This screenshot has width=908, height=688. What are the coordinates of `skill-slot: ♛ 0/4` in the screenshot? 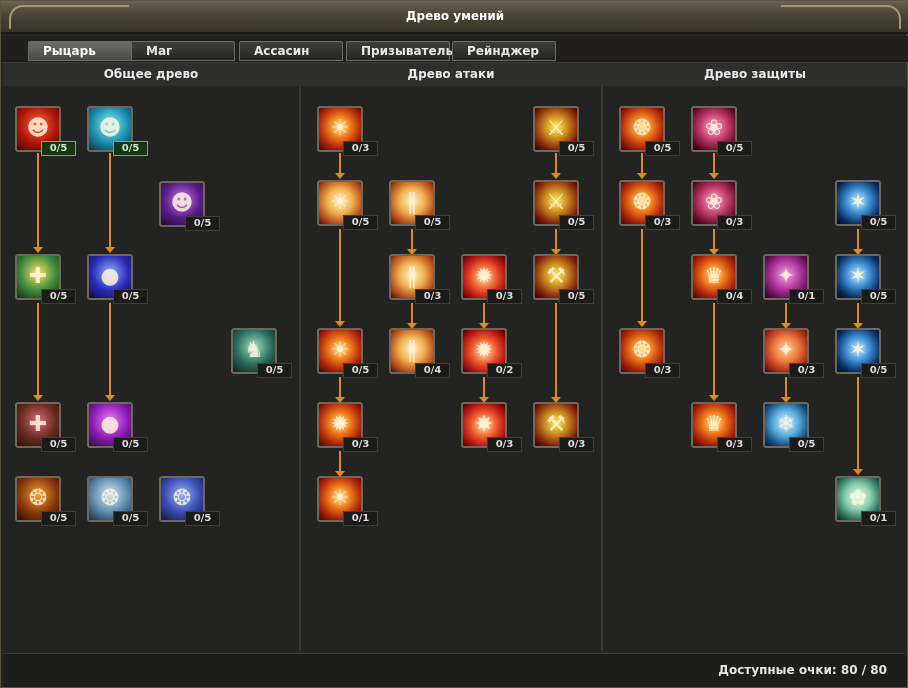 It's located at (721, 279).